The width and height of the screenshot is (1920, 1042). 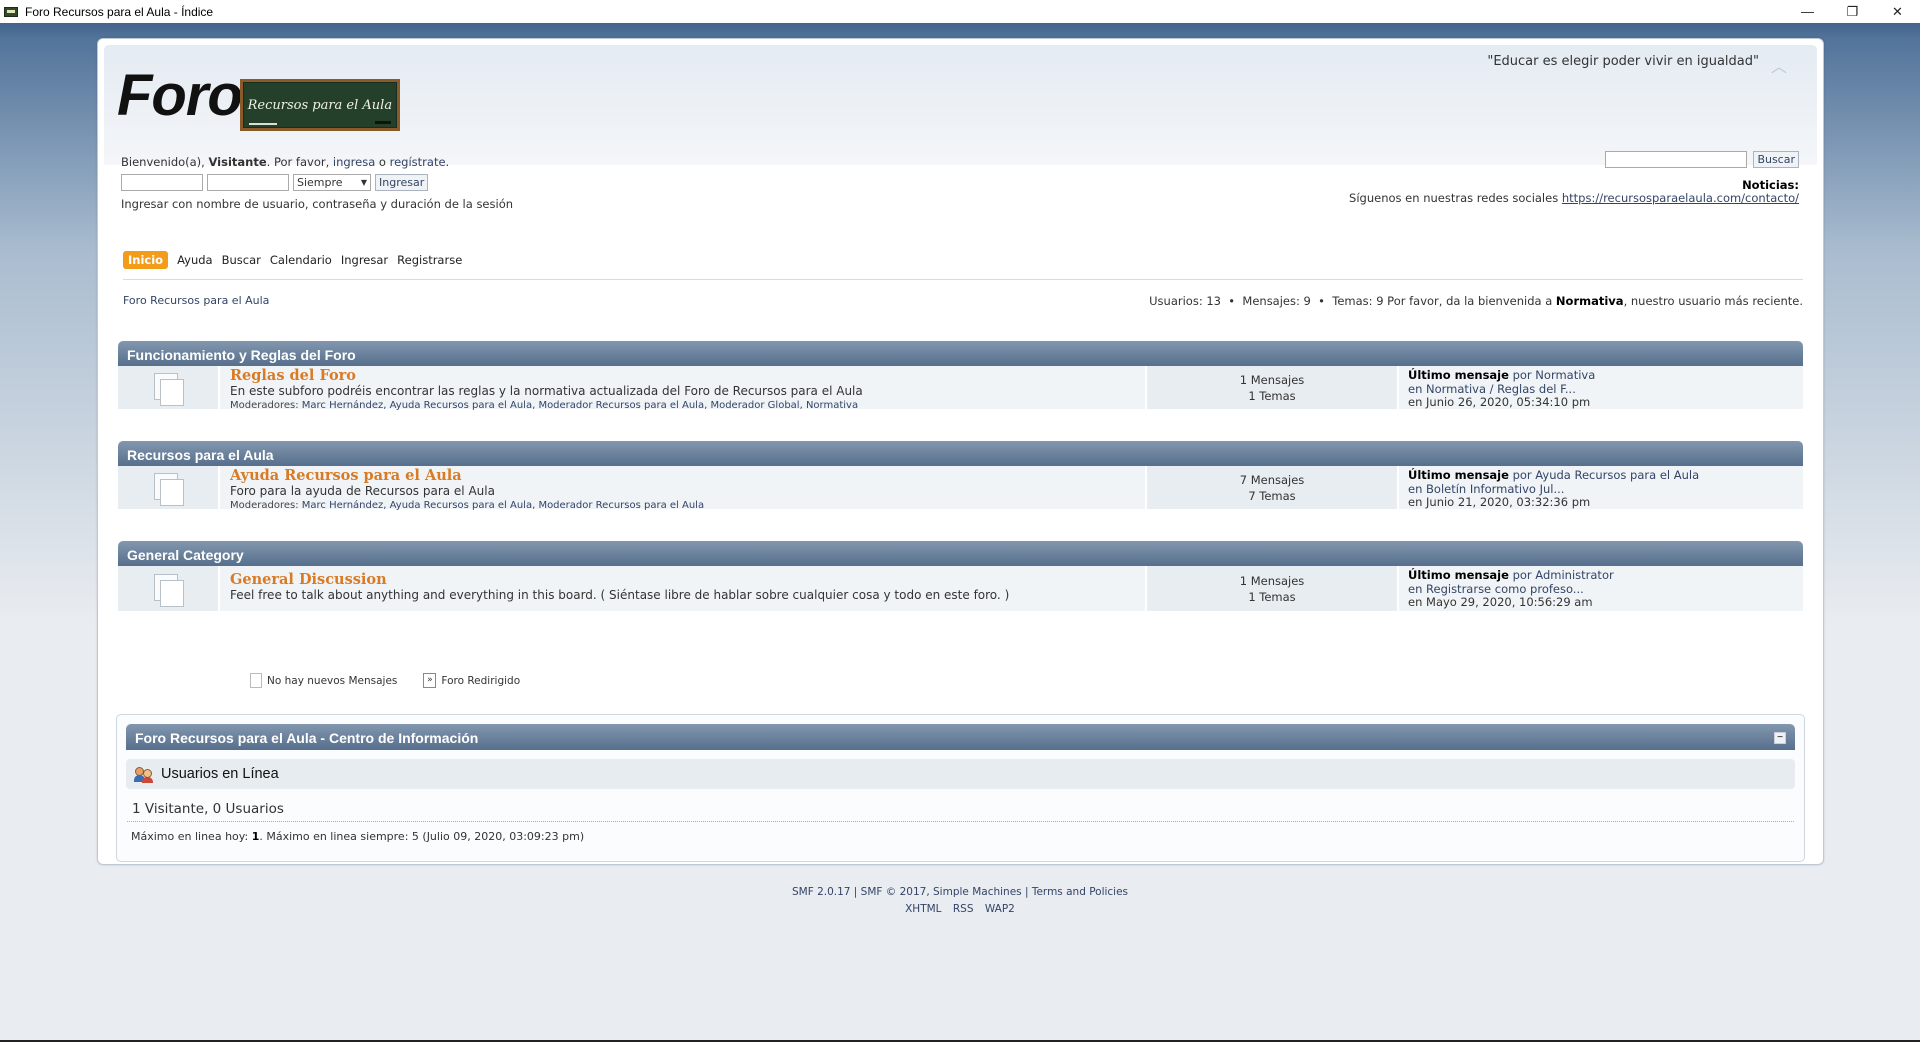 I want to click on minimize-button: —, so click(x=1807, y=11).